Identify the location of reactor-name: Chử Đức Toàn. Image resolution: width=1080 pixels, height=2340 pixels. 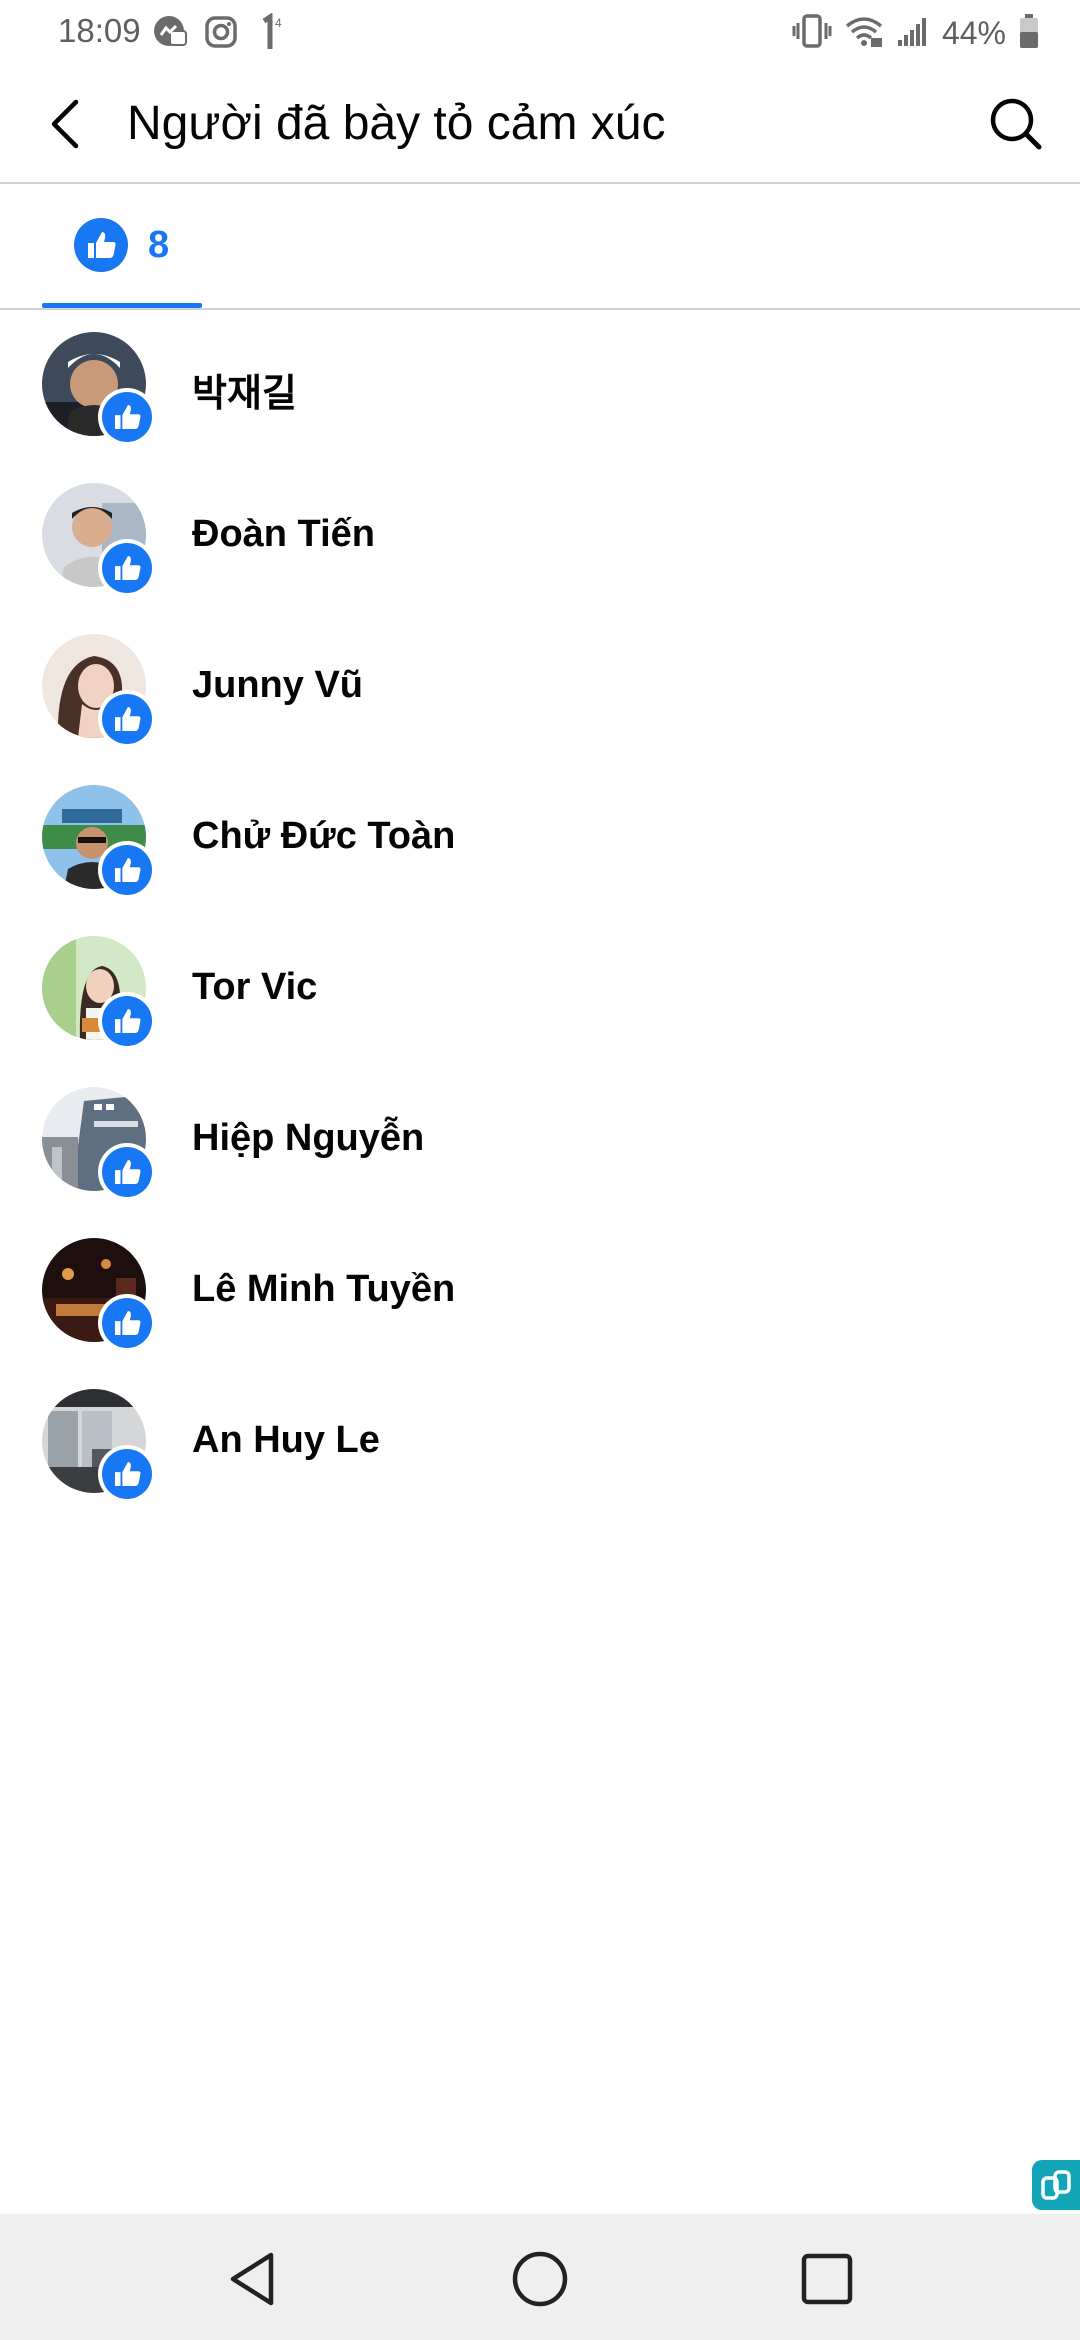
(323, 836).